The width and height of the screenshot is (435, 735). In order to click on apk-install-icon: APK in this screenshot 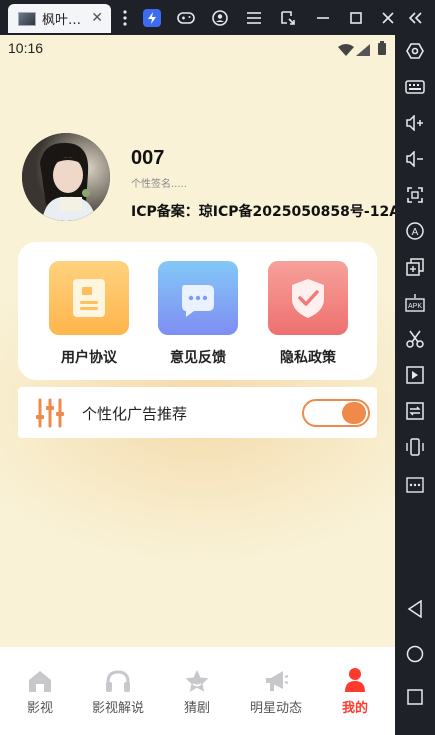, I will do `click(415, 303)`.